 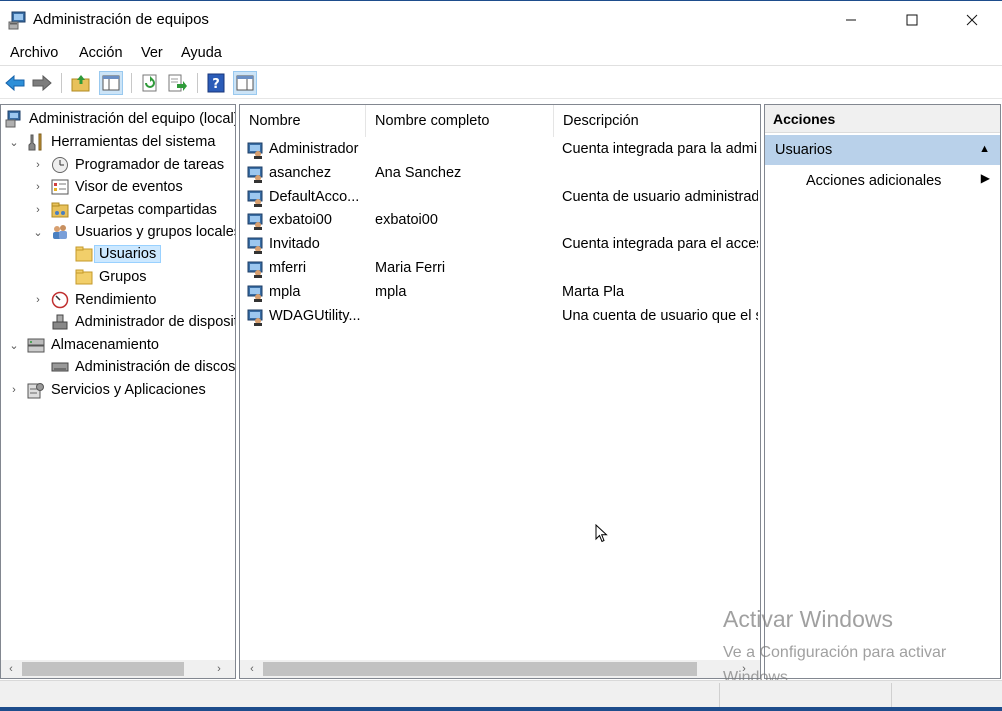 I want to click on table-row: mferri Maria Ferri, so click(x=500, y=269).